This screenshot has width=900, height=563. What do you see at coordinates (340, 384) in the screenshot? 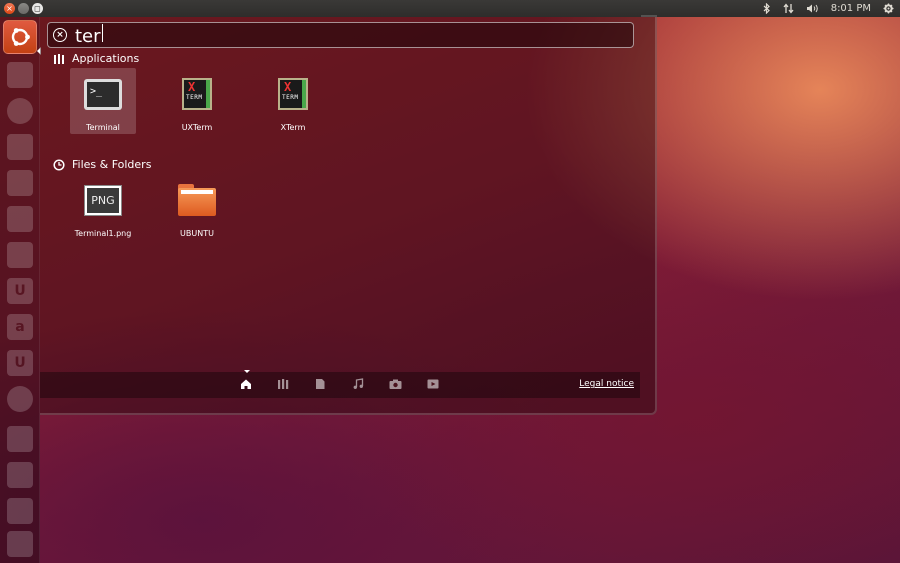
I see `lens-bar: Legal notice` at bounding box center [340, 384].